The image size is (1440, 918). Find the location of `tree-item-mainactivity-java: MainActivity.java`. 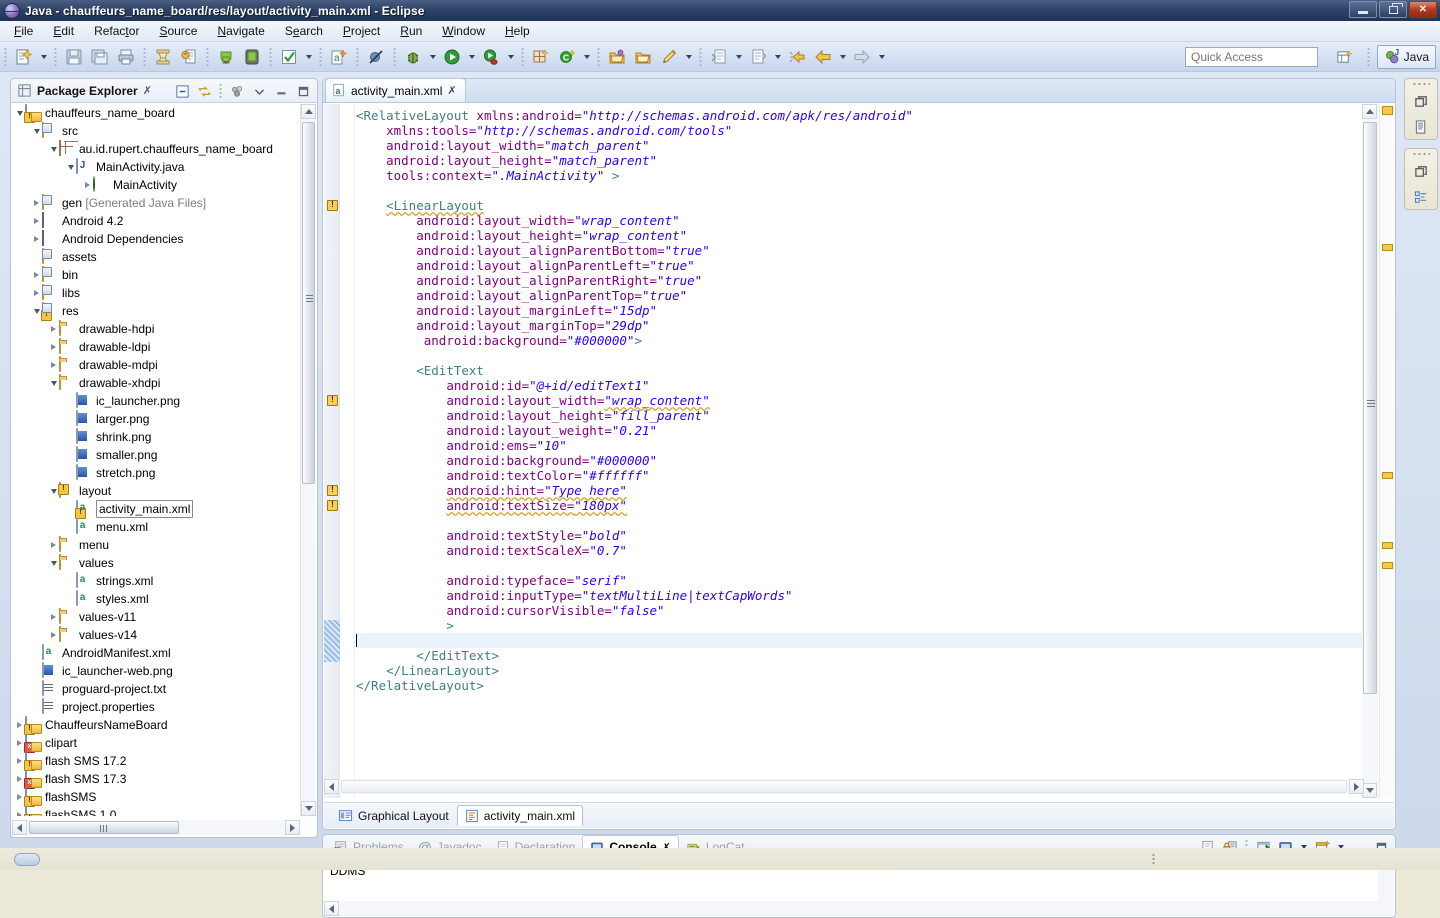

tree-item-mainactivity-java: MainActivity.java is located at coordinates (156, 167).